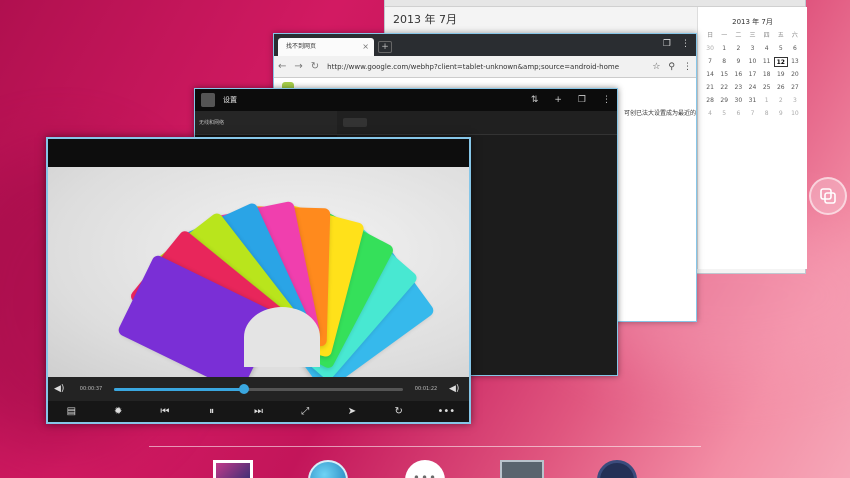 The height and width of the screenshot is (478, 850). Describe the element at coordinates (447, 411) in the screenshot. I see `more-icon: •••` at that location.